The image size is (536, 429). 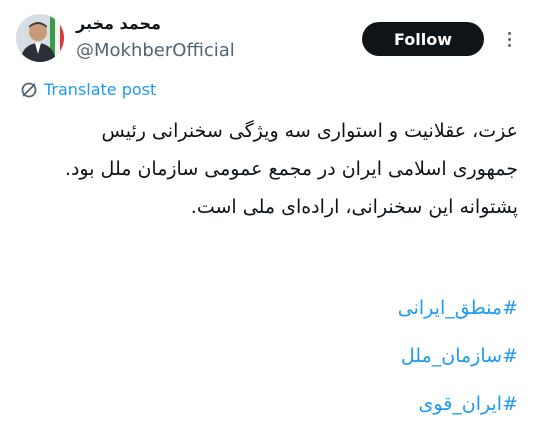 What do you see at coordinates (118, 23) in the screenshot?
I see `display-name: محمد مخبر` at bounding box center [118, 23].